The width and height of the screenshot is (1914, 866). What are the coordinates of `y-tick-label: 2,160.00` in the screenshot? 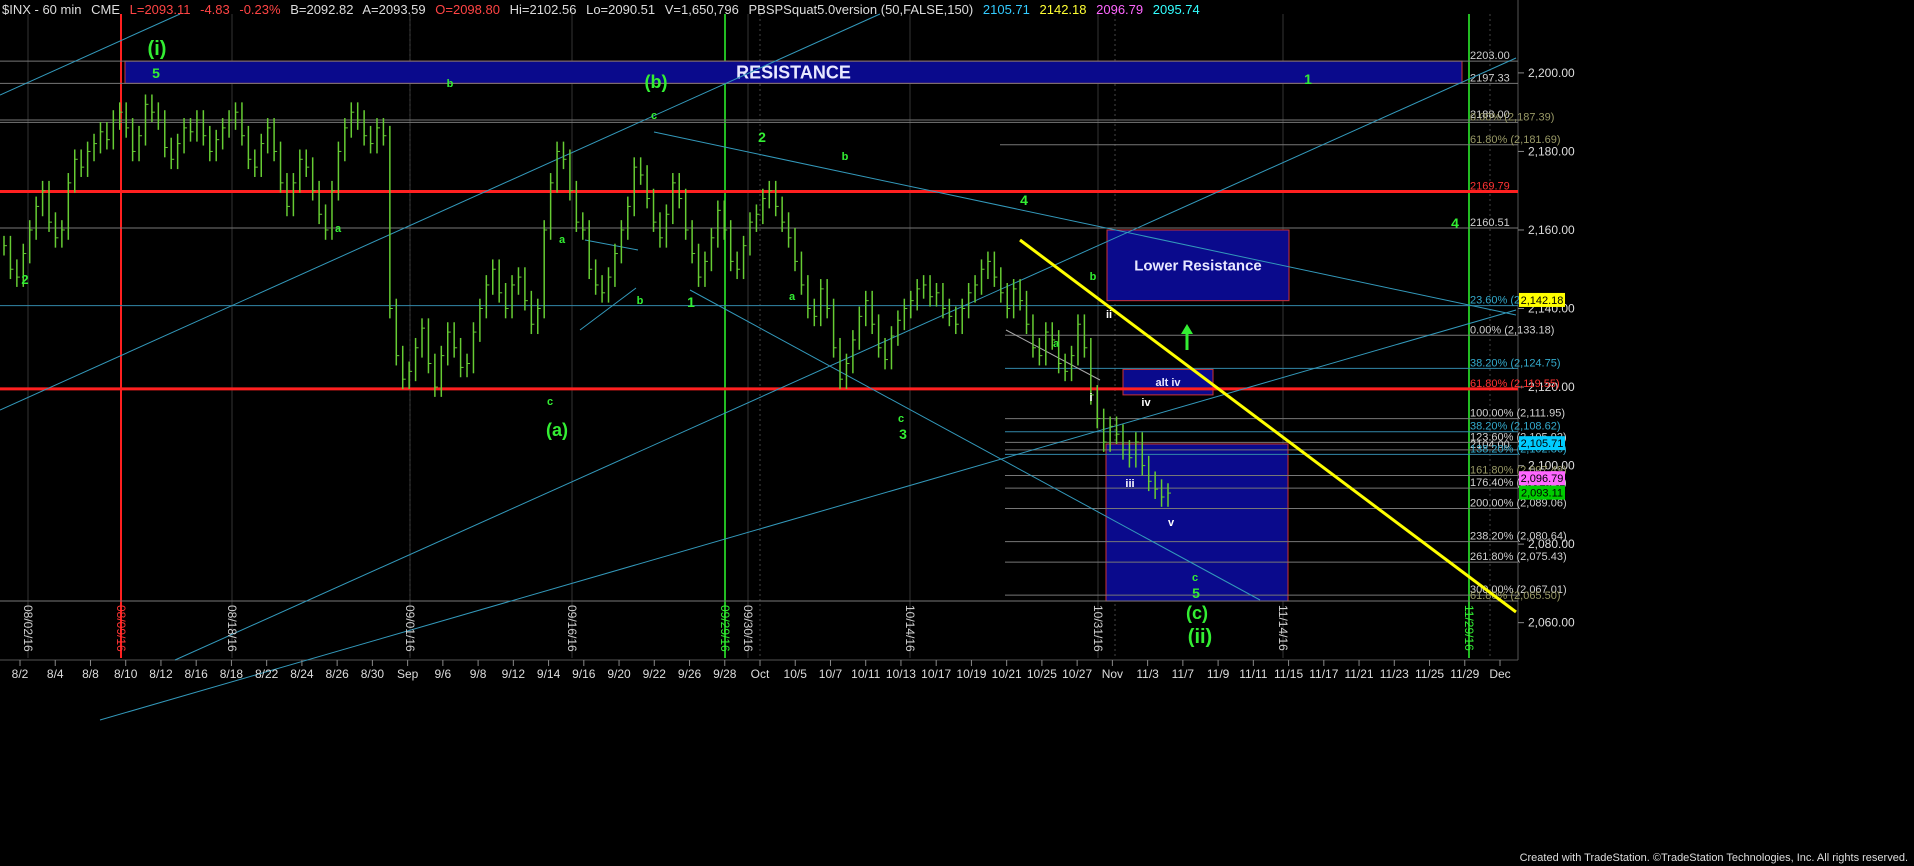 It's located at (1551, 230).